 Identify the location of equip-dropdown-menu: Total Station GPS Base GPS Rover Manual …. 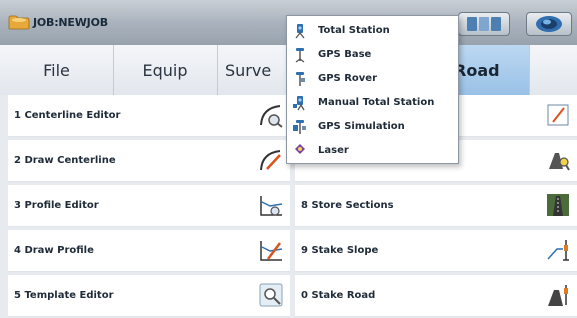
(372, 89).